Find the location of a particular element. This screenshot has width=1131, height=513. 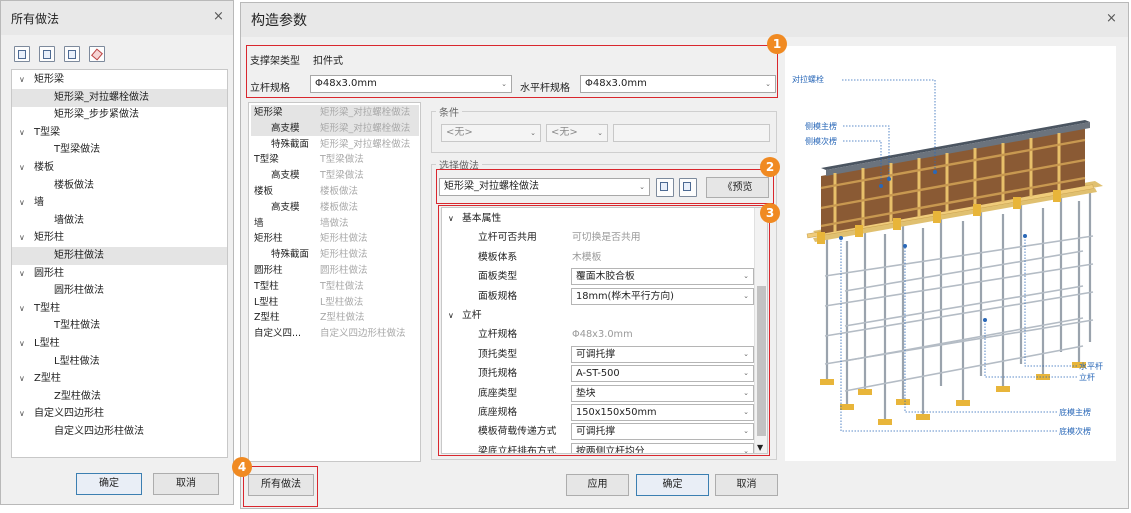

component-method: L型柱做法 is located at coordinates (342, 302).